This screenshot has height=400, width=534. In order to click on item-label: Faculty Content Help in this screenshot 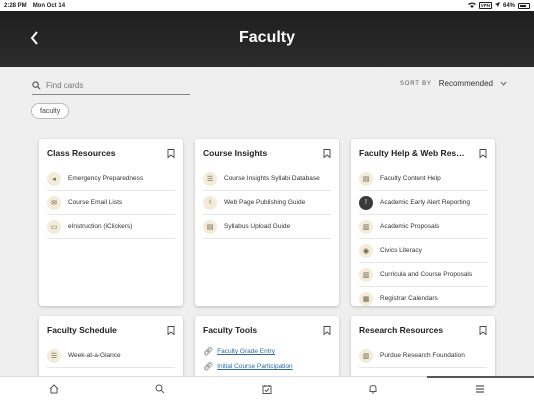, I will do `click(410, 178)`.